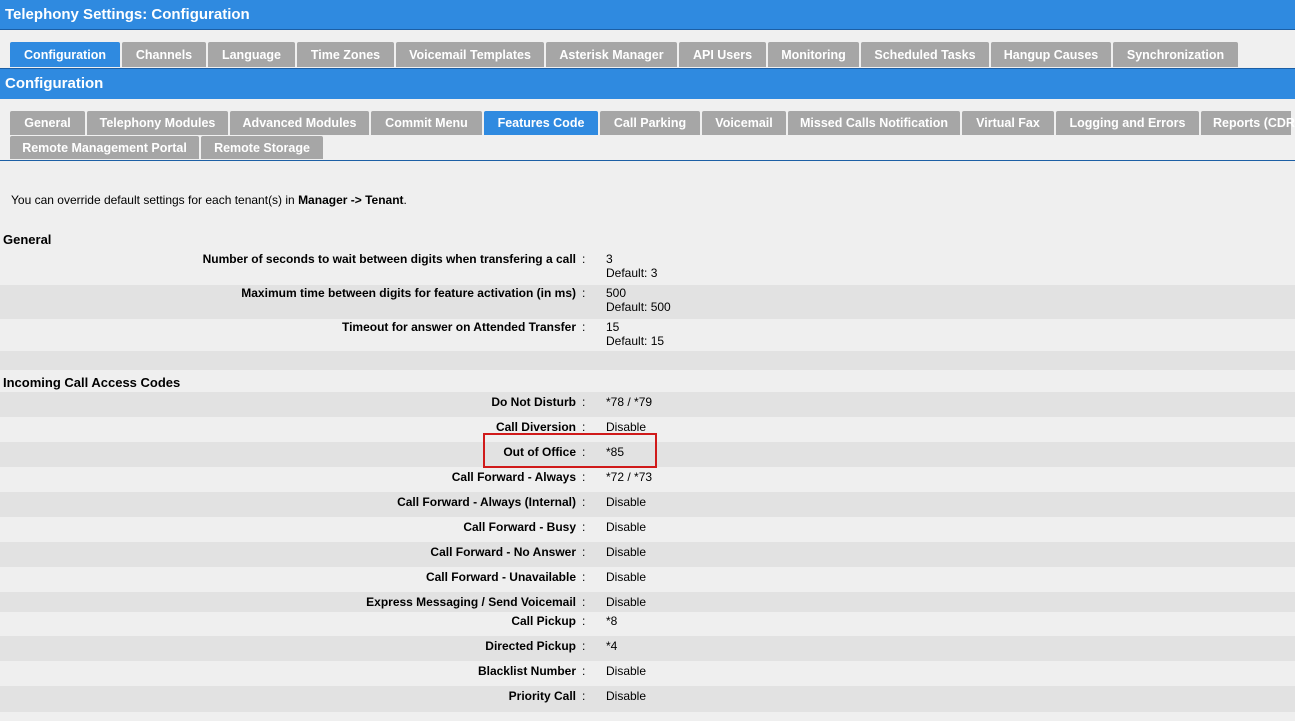  Describe the element at coordinates (647, 579) in the screenshot. I see `setting-row: Call Forward - Unavailable : Disable` at that location.